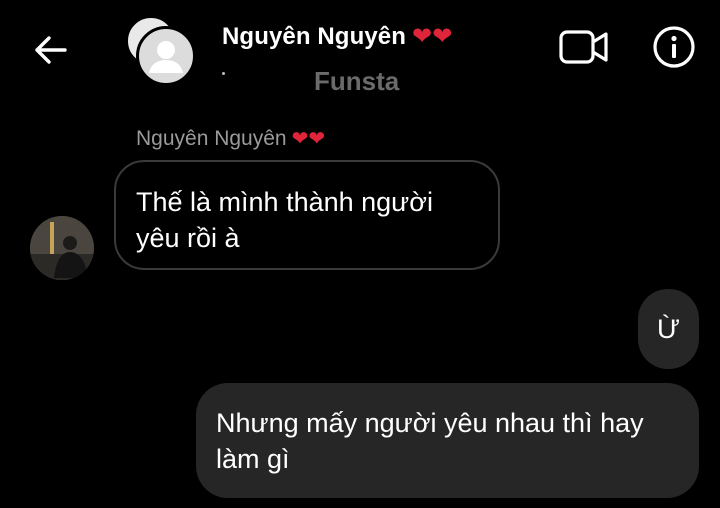 The height and width of the screenshot is (508, 720). Describe the element at coordinates (430, 441) in the screenshot. I see `message-text: Nhưng mấy người yêu nhau thì hay làm gì` at that location.